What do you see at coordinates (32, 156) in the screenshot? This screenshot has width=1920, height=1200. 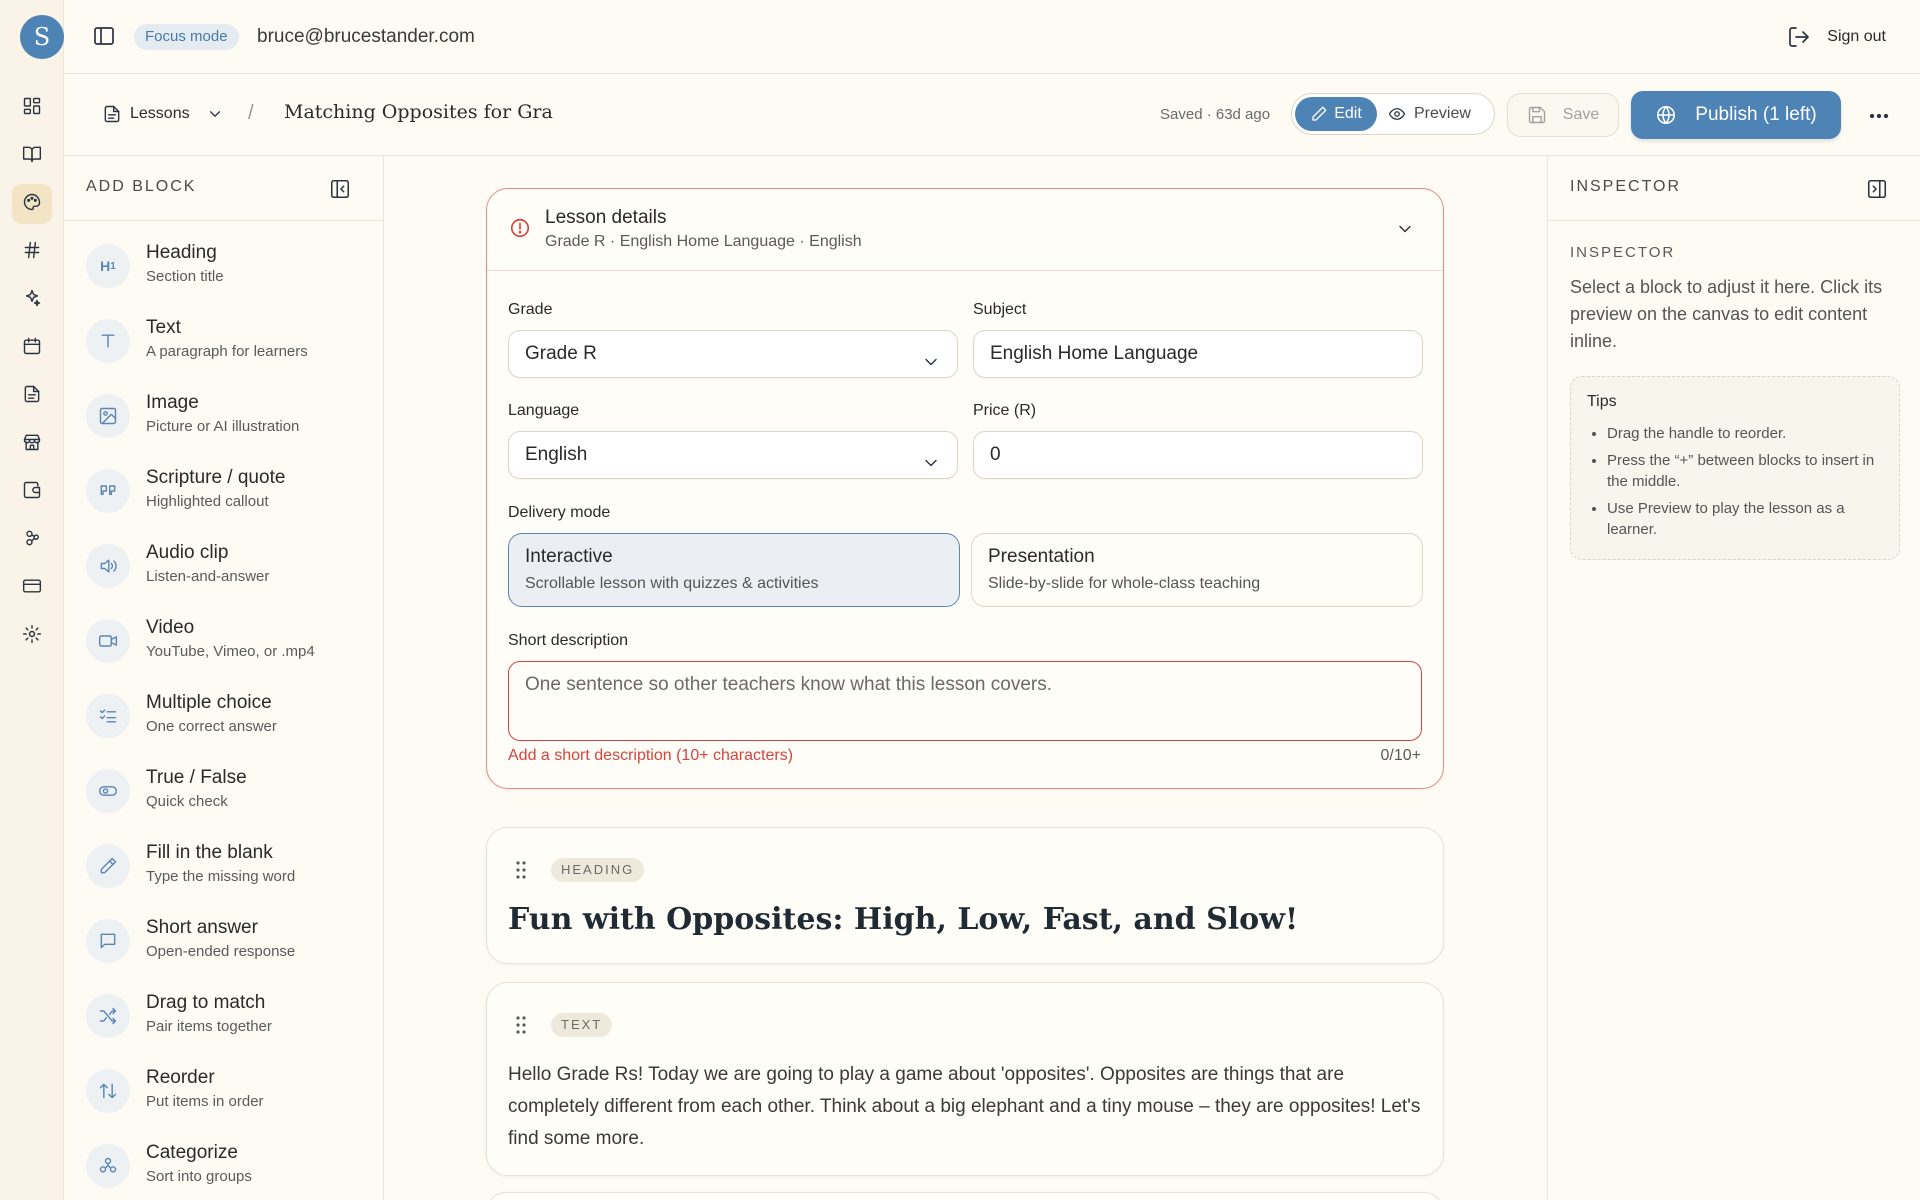 I see `rail-library` at bounding box center [32, 156].